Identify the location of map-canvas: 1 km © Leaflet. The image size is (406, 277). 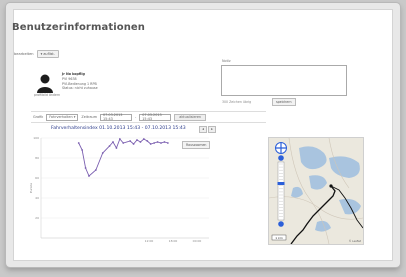
(316, 191).